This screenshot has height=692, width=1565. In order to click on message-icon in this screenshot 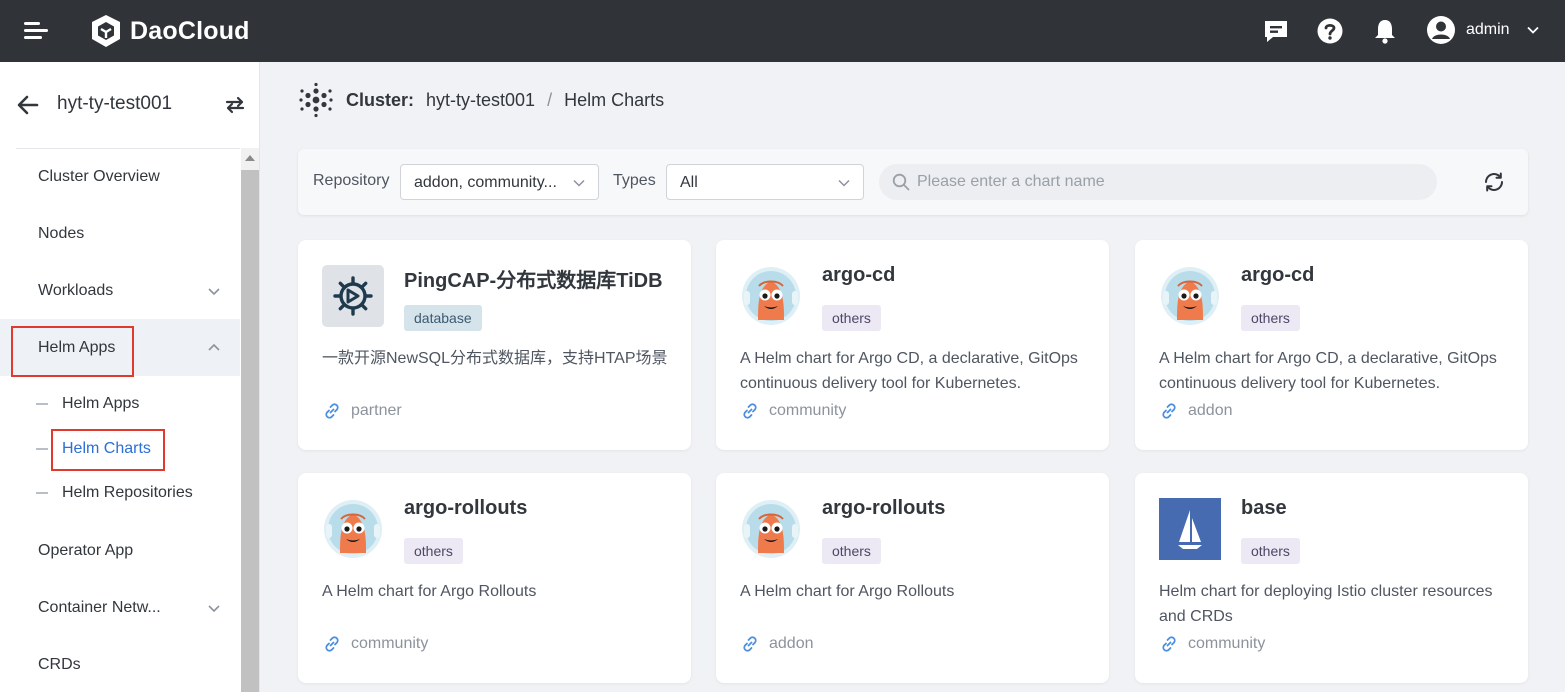, I will do `click(1276, 31)`.